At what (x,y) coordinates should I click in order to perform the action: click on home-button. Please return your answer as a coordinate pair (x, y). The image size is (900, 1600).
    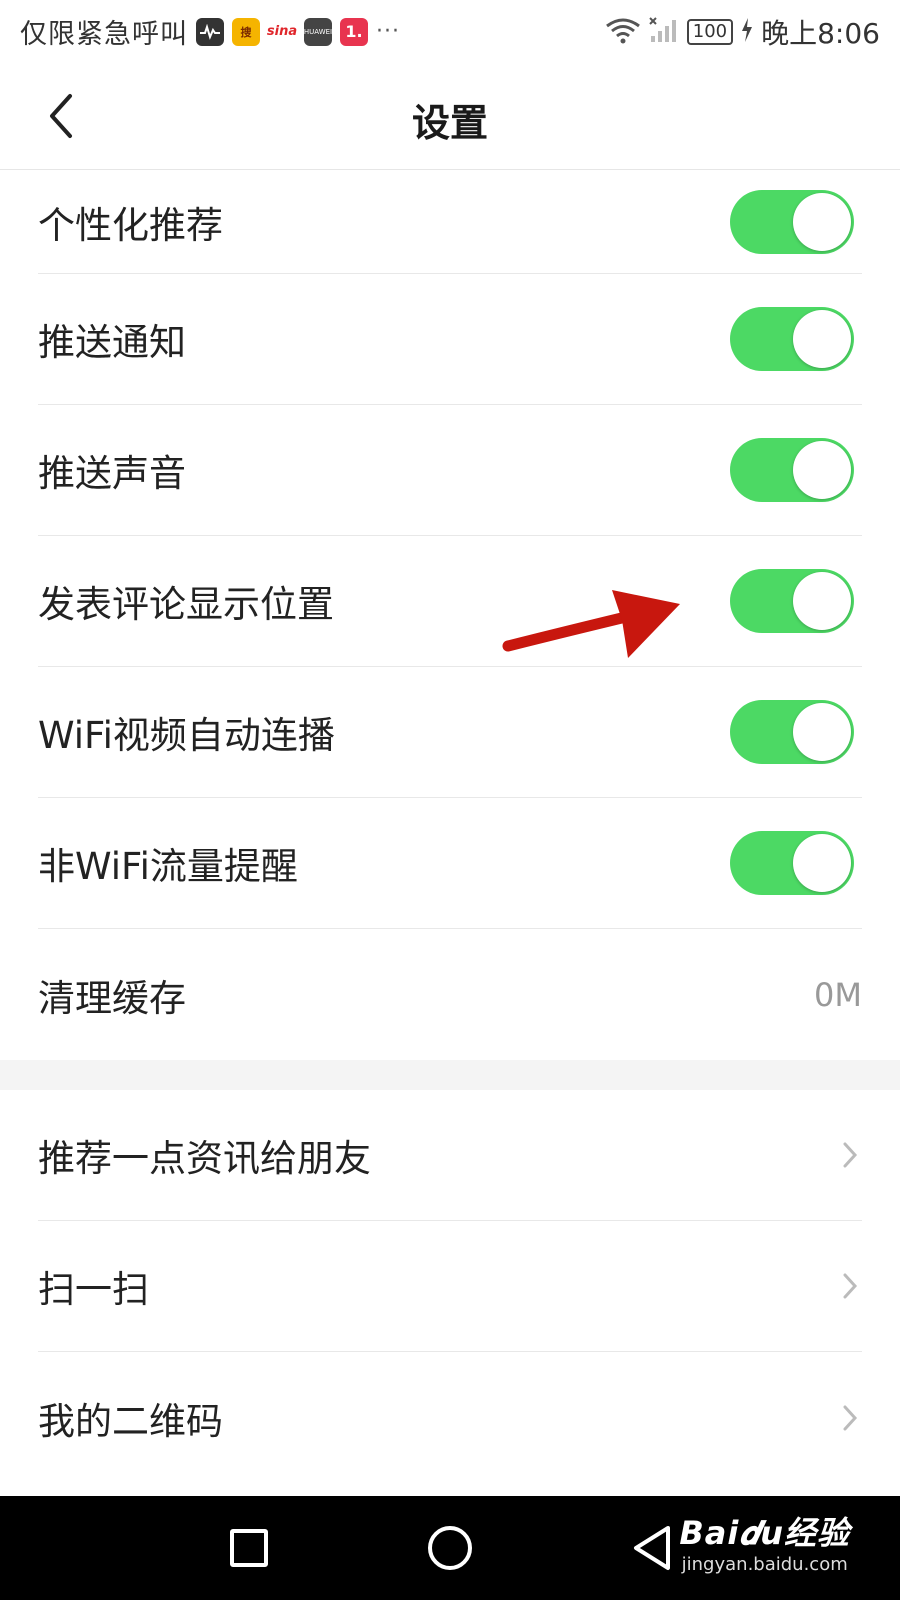
    Looking at the image, I should click on (450, 1548).